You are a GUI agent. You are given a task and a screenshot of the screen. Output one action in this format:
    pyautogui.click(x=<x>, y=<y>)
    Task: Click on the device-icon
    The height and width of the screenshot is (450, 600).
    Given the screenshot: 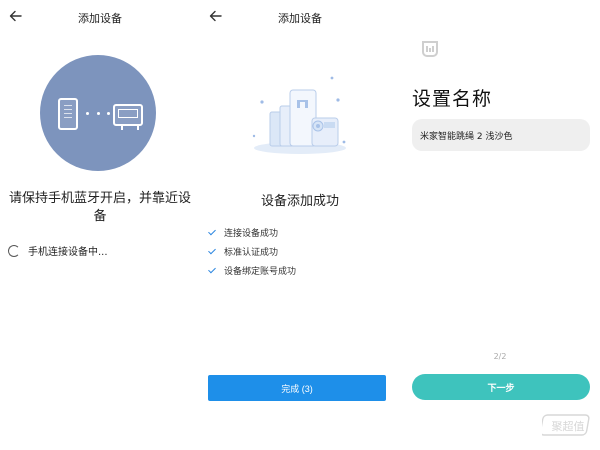 What is the action you would take?
    pyautogui.click(x=128, y=117)
    